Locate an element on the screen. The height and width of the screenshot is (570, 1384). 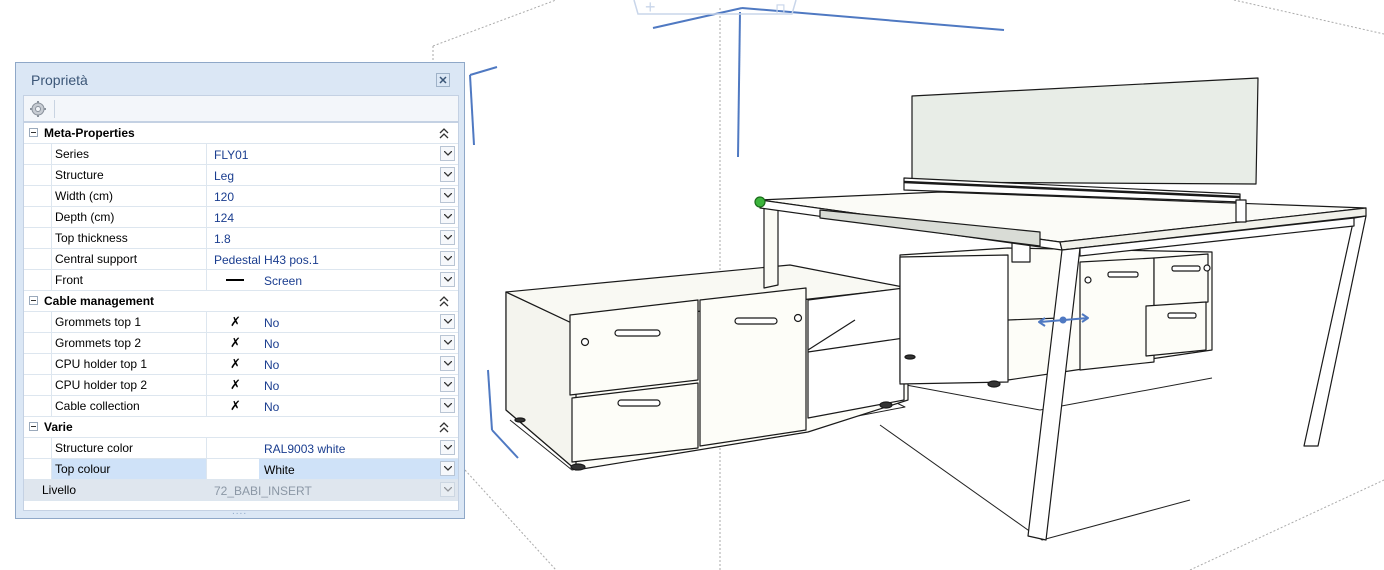
property-name: Series is located at coordinates (72, 154).